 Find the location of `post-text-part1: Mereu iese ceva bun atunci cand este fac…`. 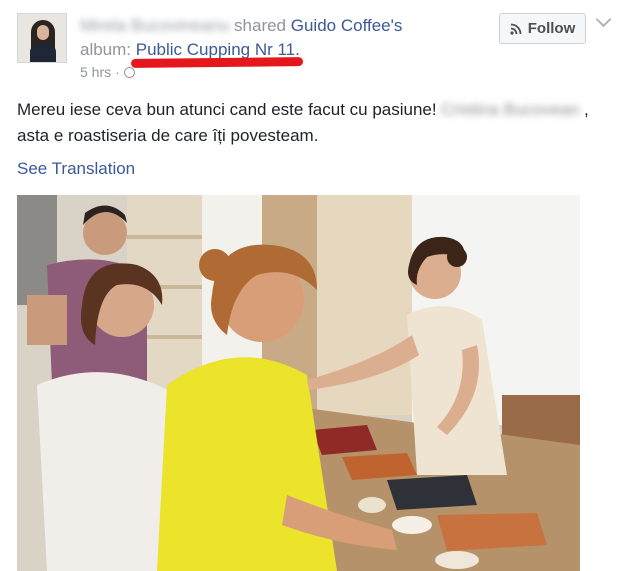

post-text-part1: Mereu iese ceva bun atunci cand este fac… is located at coordinates (229, 109).